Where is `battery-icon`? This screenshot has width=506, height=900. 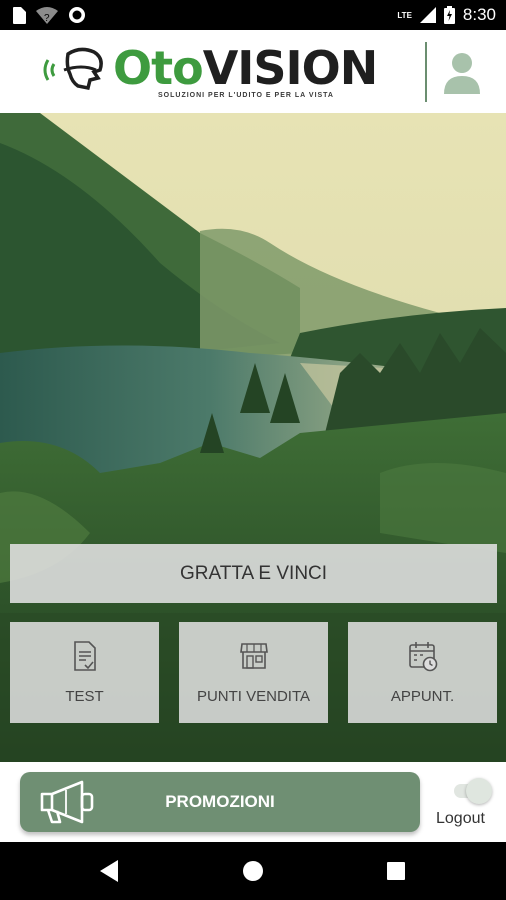 battery-icon is located at coordinates (449, 15).